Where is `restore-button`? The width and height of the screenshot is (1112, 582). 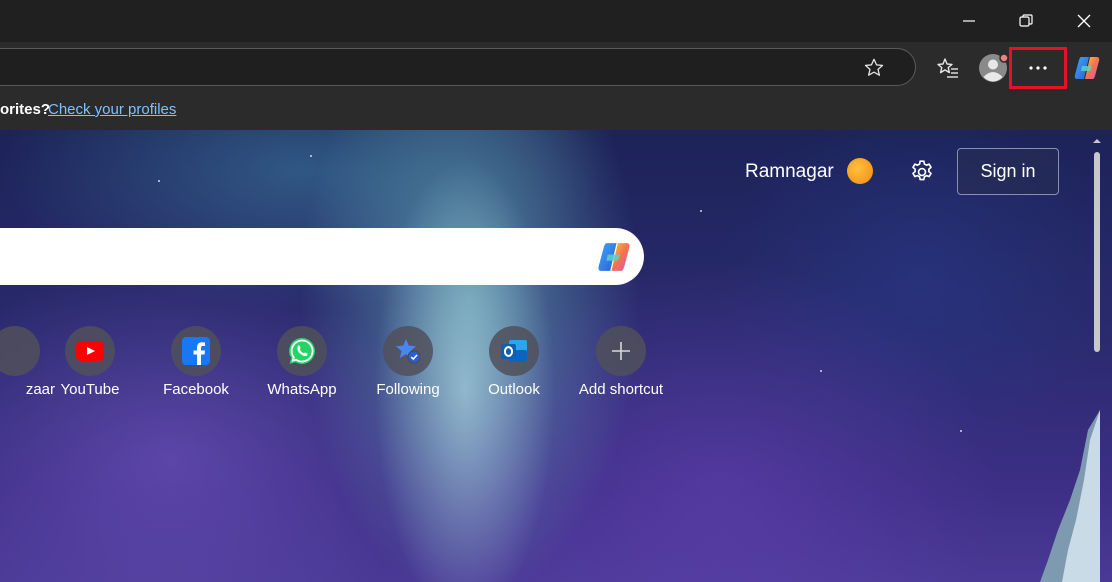 restore-button is located at coordinates (1026, 21).